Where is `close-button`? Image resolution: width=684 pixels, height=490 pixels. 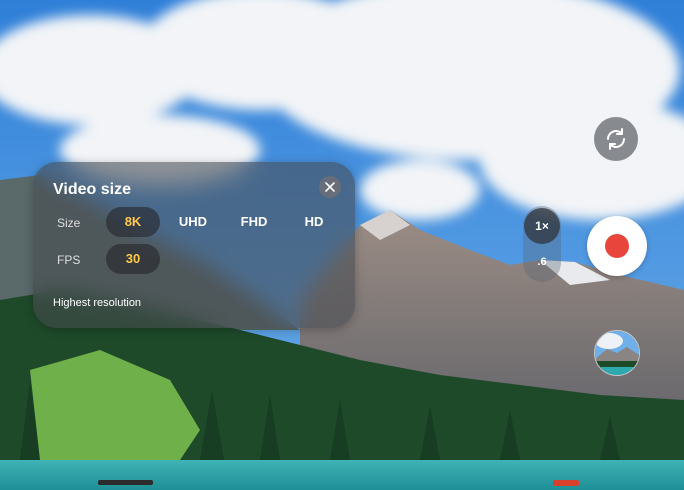 close-button is located at coordinates (330, 187).